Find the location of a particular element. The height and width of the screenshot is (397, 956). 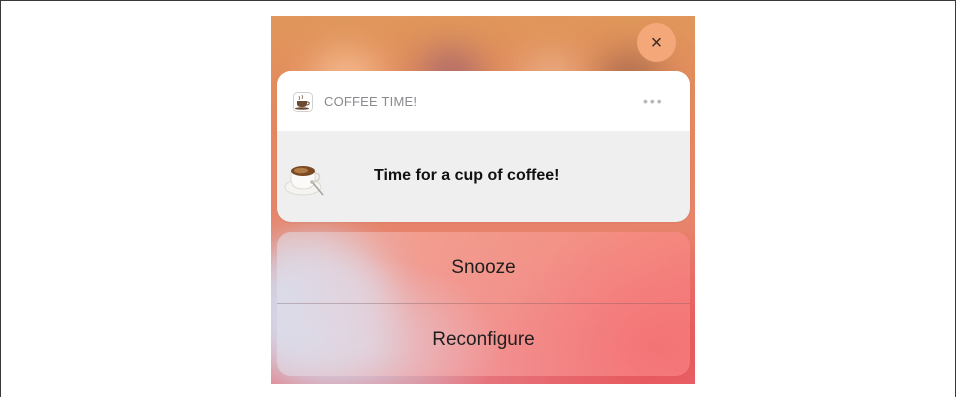

notification-body: Time for a cup of coffee! is located at coordinates (483, 176).